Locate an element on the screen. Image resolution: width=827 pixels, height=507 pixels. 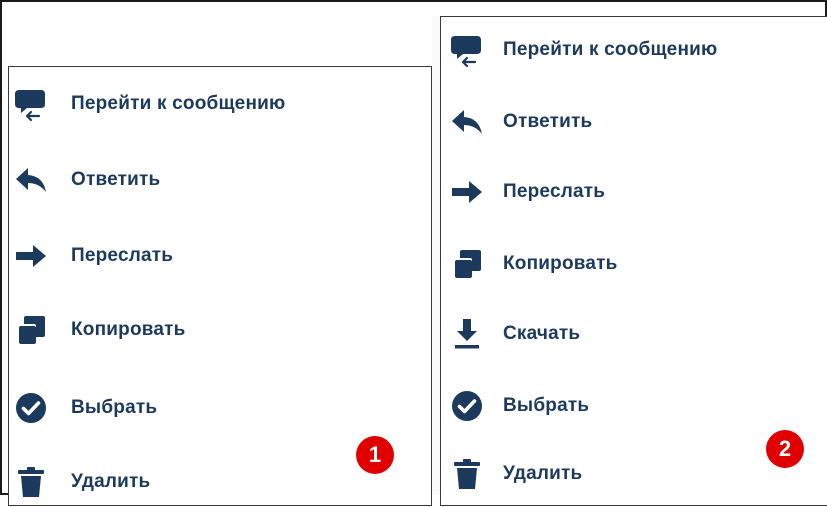
menu2-item-forward: Переслать is located at coordinates (634, 192).